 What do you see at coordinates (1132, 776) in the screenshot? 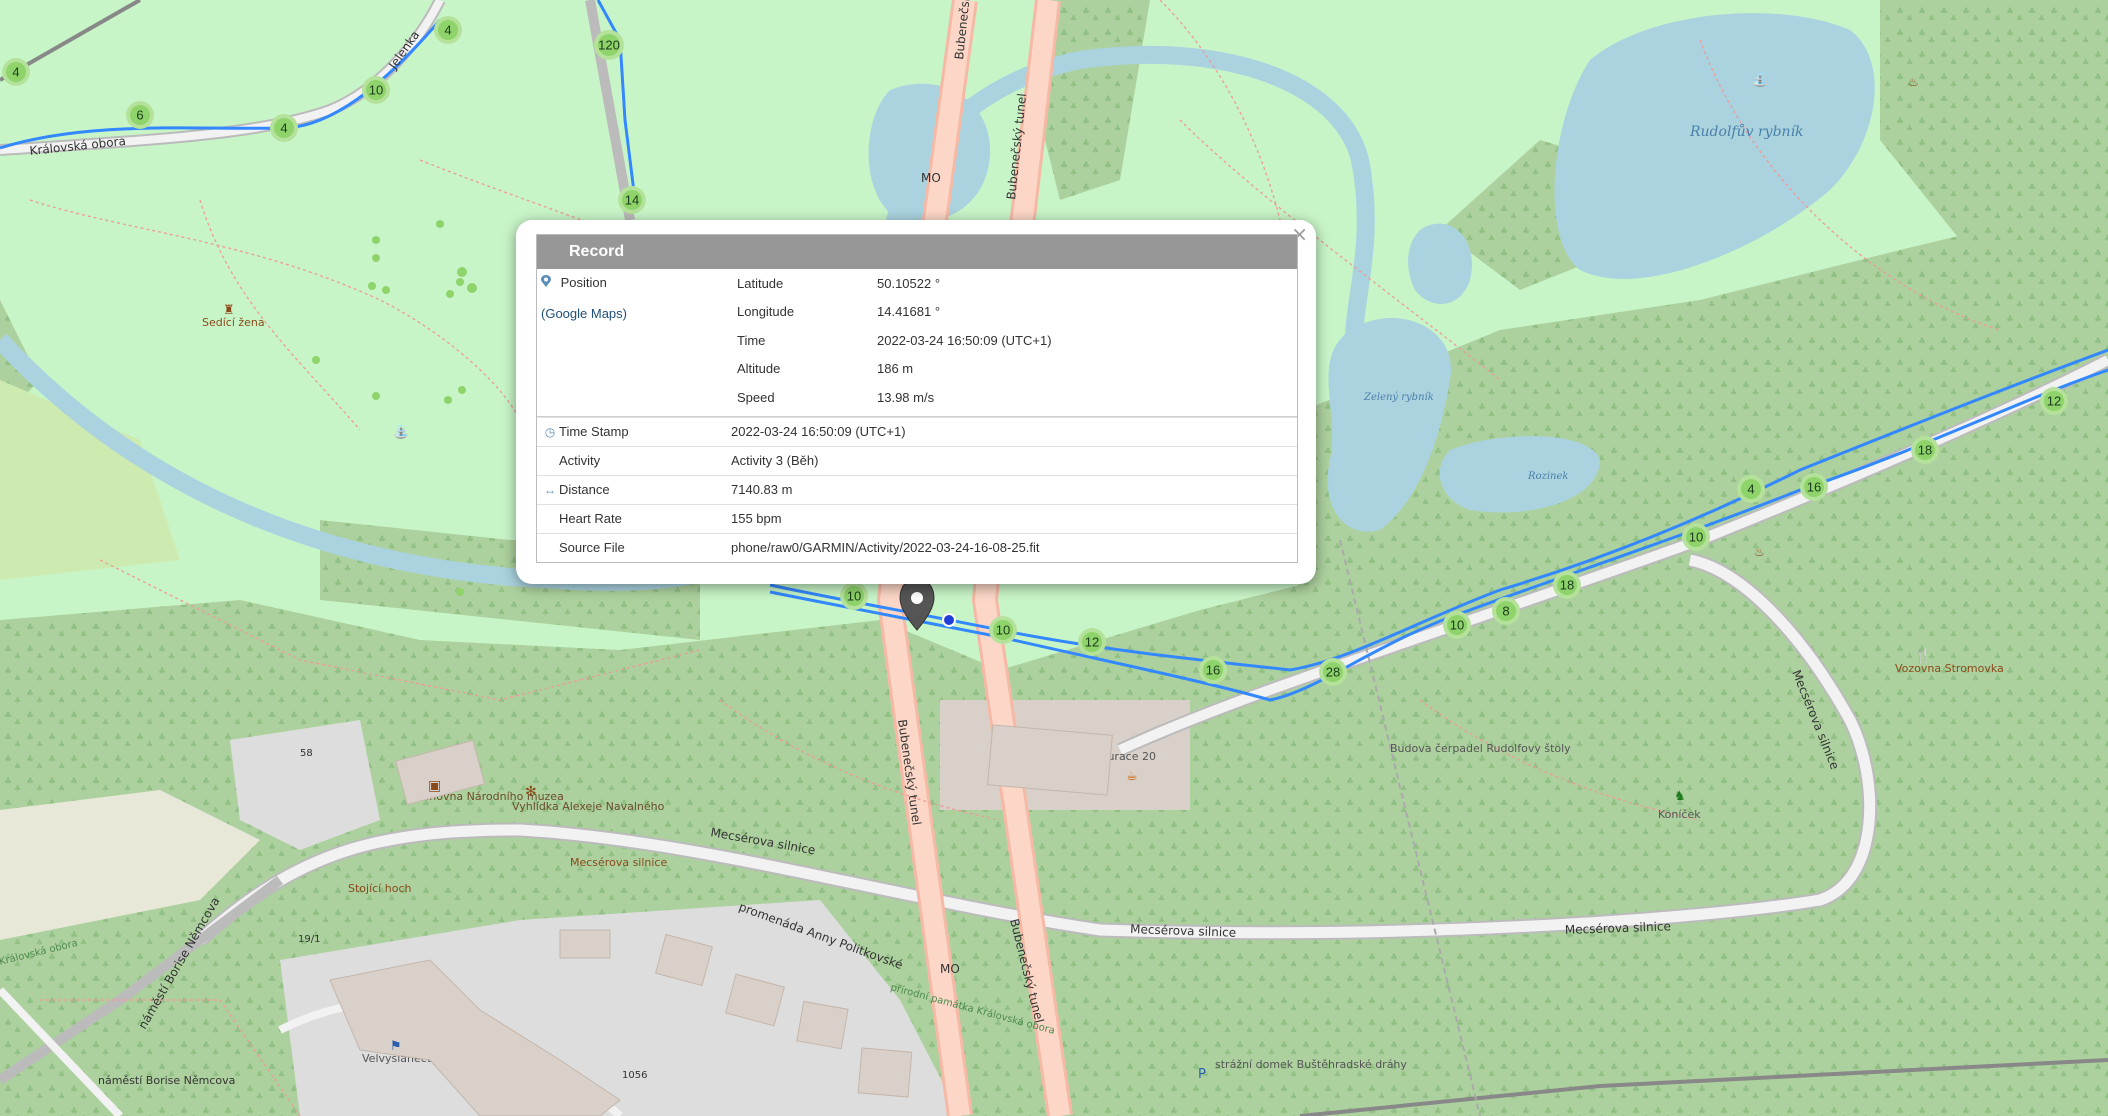
I see `cafe-icon: ☕` at bounding box center [1132, 776].